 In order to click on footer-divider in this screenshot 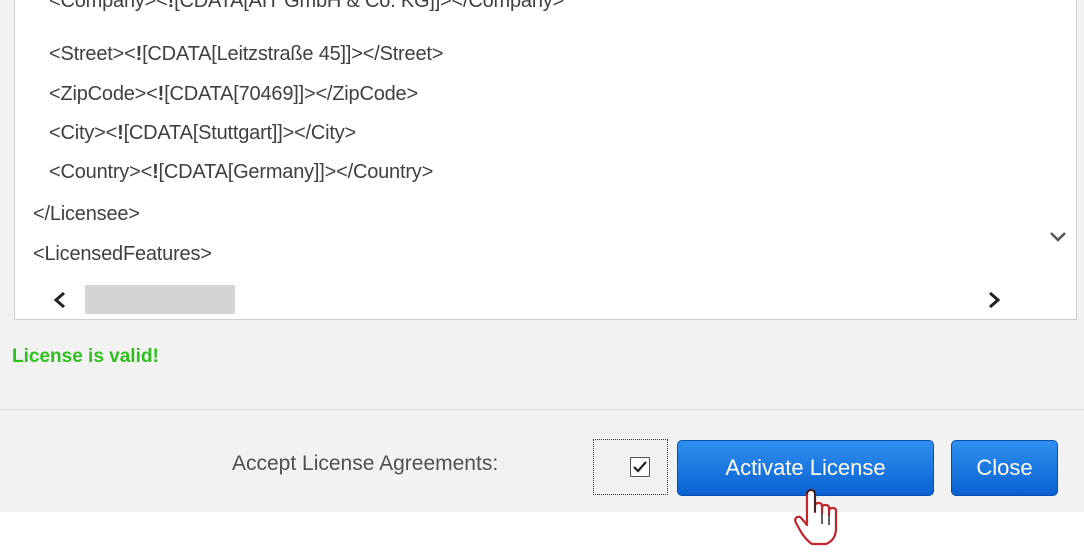, I will do `click(542, 409)`.